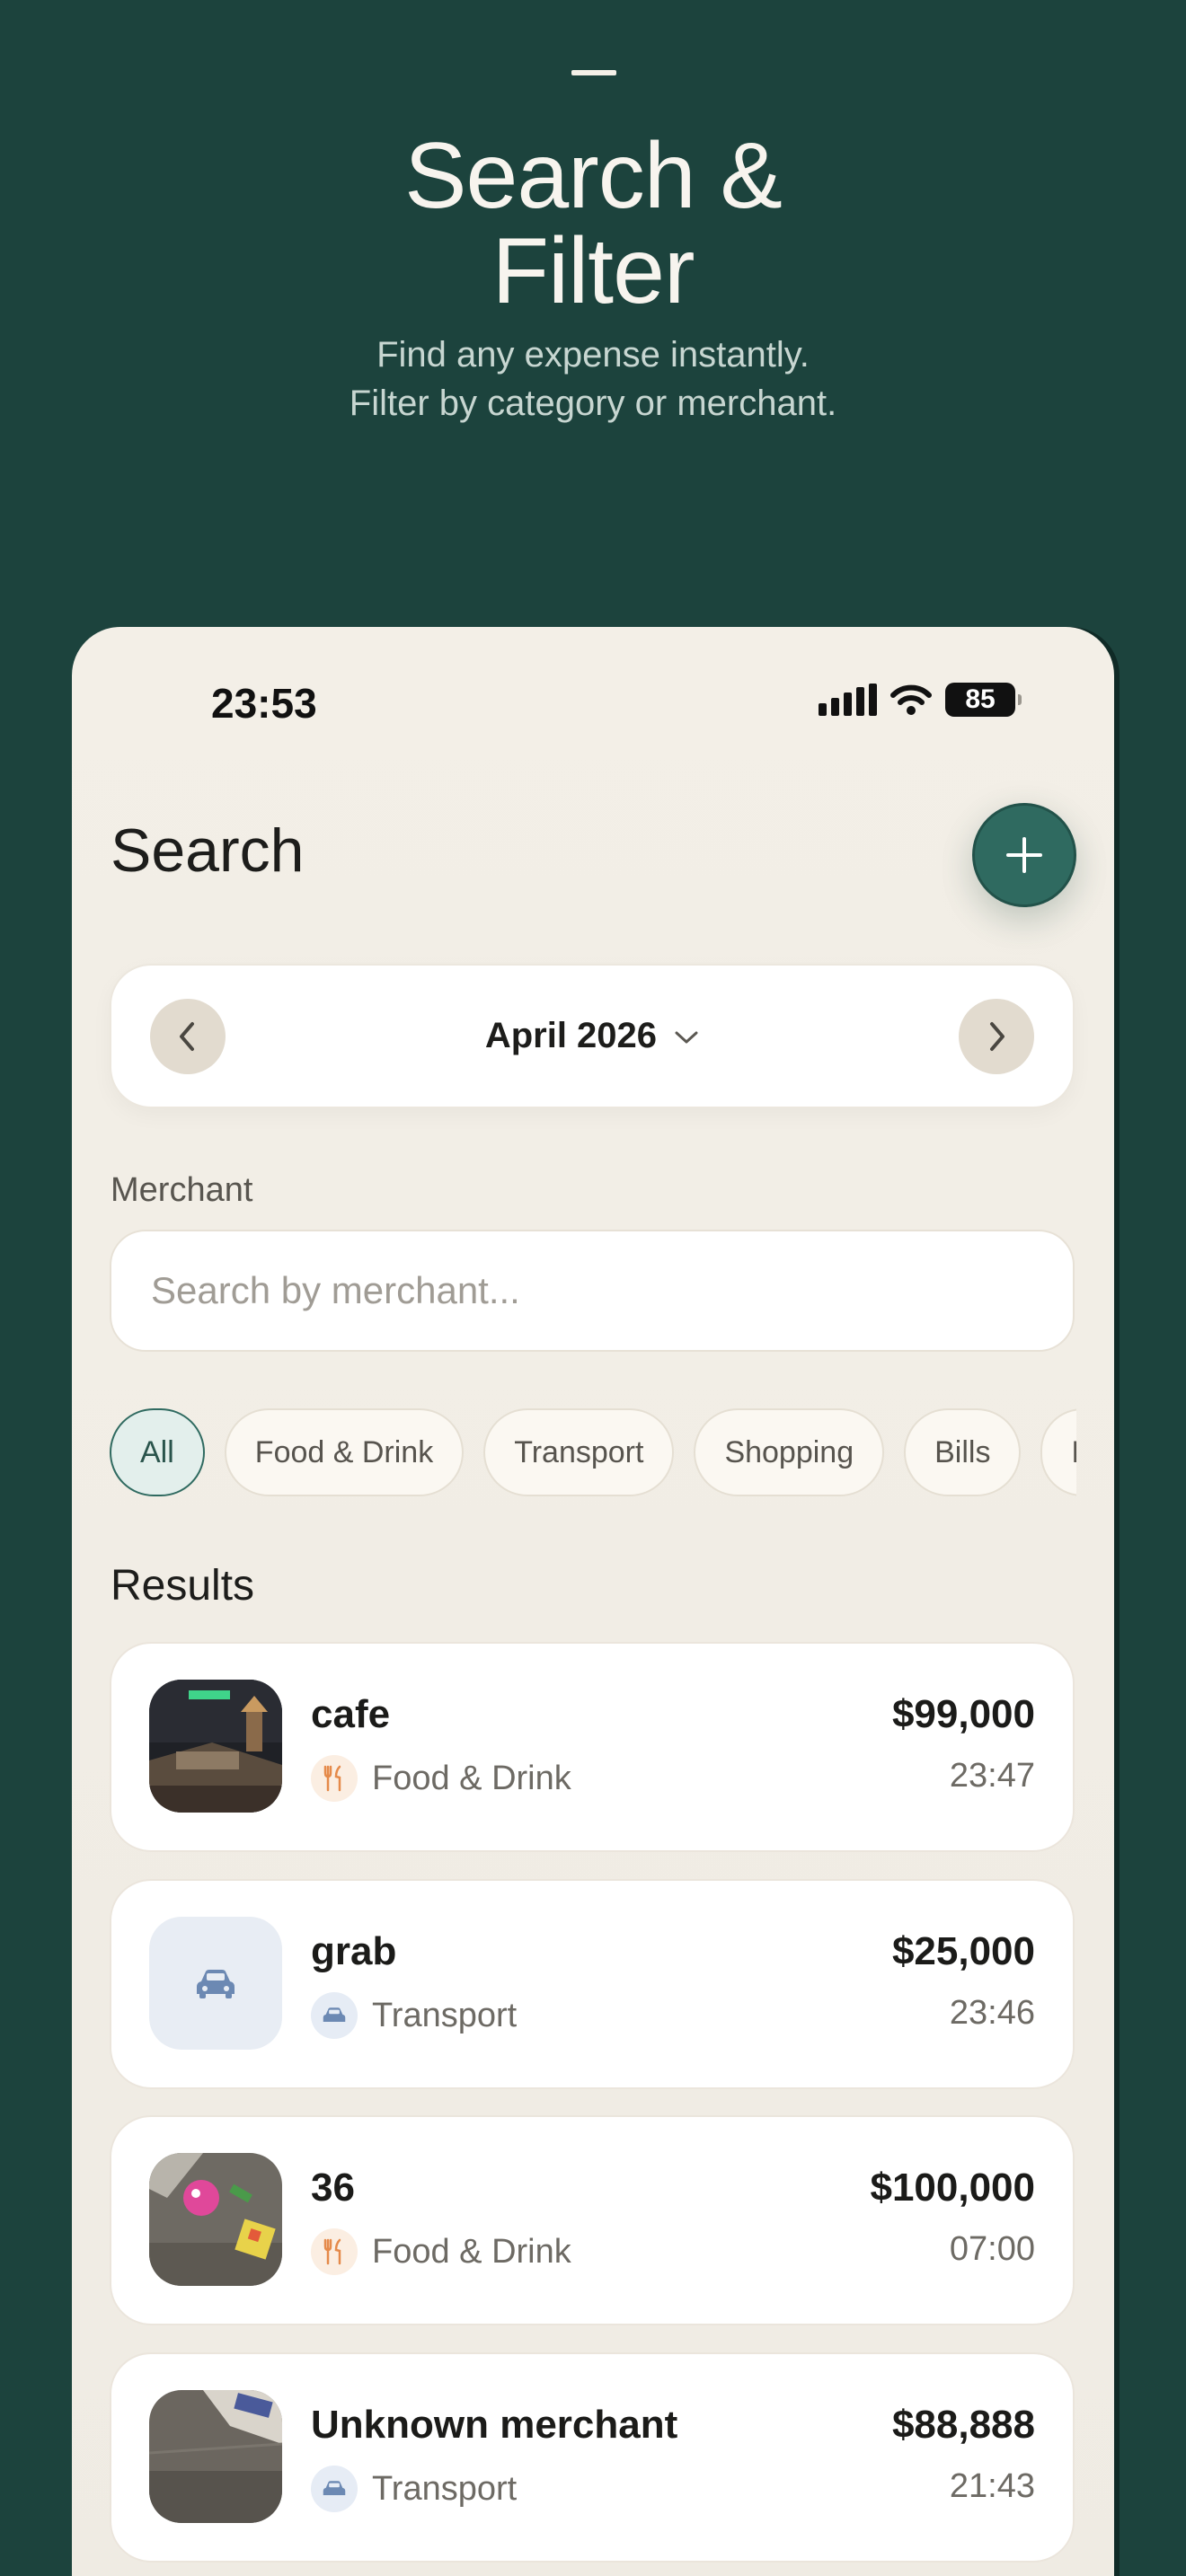  What do you see at coordinates (264, 703) in the screenshot?
I see `status-time: 23:53` at bounding box center [264, 703].